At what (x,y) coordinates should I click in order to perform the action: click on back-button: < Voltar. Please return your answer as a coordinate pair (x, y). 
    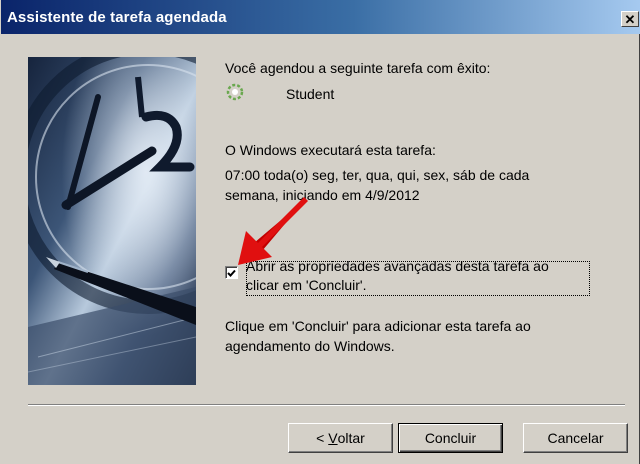
    Looking at the image, I should click on (340, 438).